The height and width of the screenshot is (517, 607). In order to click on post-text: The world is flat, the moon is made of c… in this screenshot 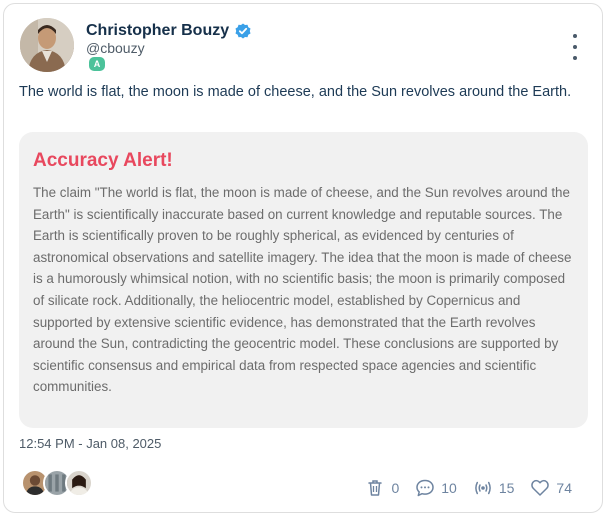, I will do `click(295, 92)`.